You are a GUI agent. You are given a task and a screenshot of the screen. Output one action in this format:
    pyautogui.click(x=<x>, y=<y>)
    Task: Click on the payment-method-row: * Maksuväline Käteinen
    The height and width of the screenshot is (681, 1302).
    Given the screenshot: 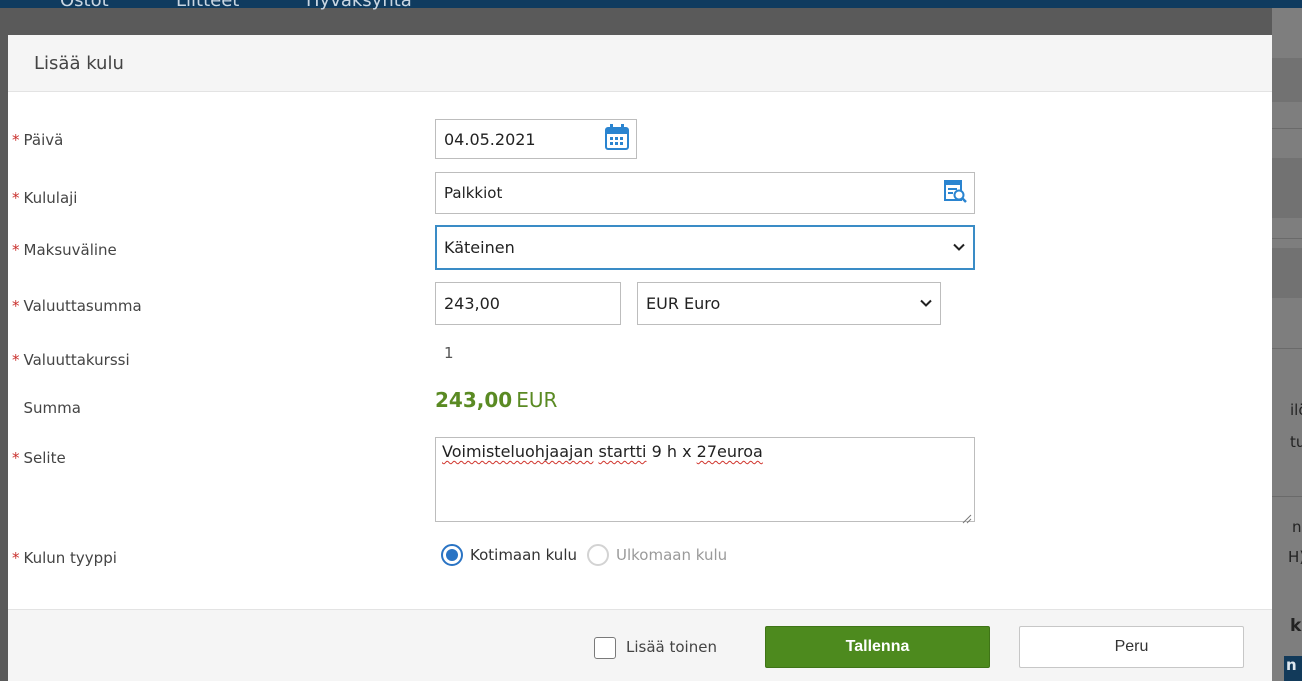 What is the action you would take?
    pyautogui.click(x=640, y=248)
    